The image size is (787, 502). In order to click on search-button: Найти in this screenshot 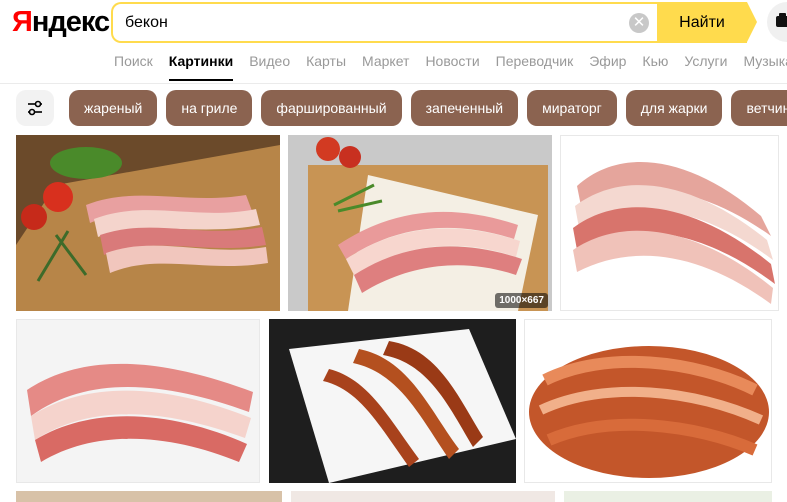, I will do `click(707, 22)`.